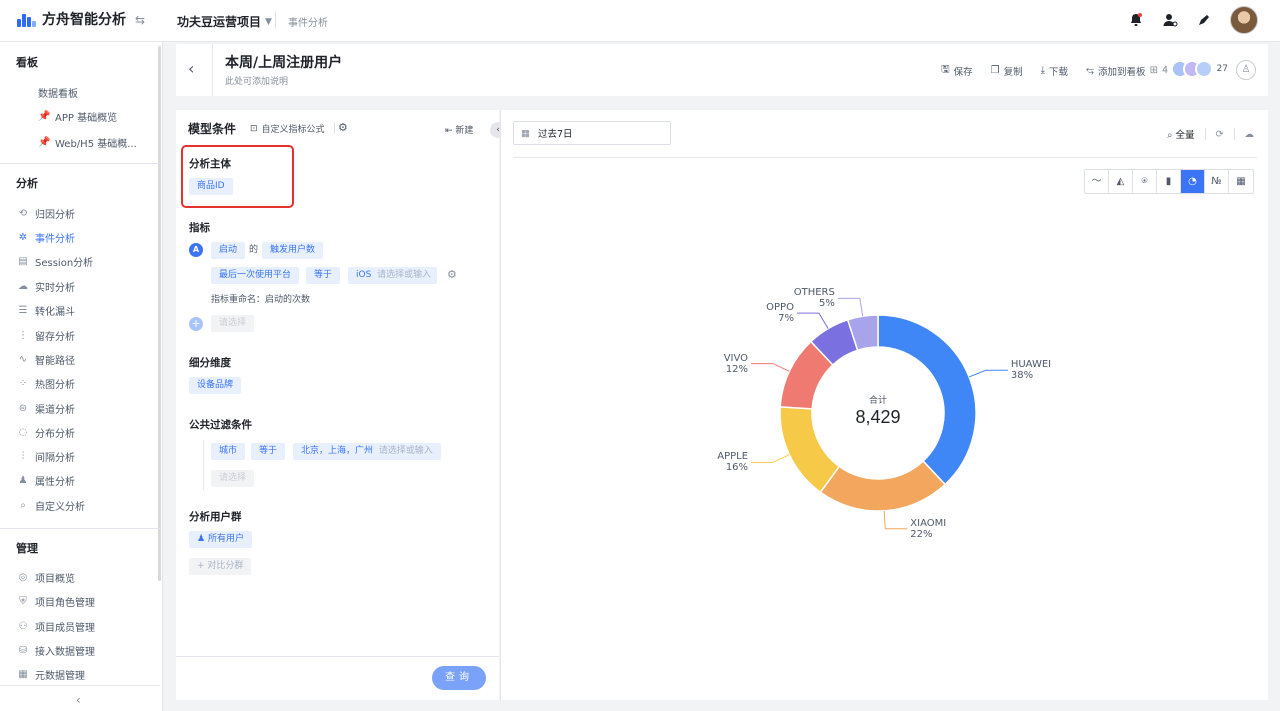 The image size is (1280, 711). I want to click on app-logo: 方舟智能分析, so click(71, 19).